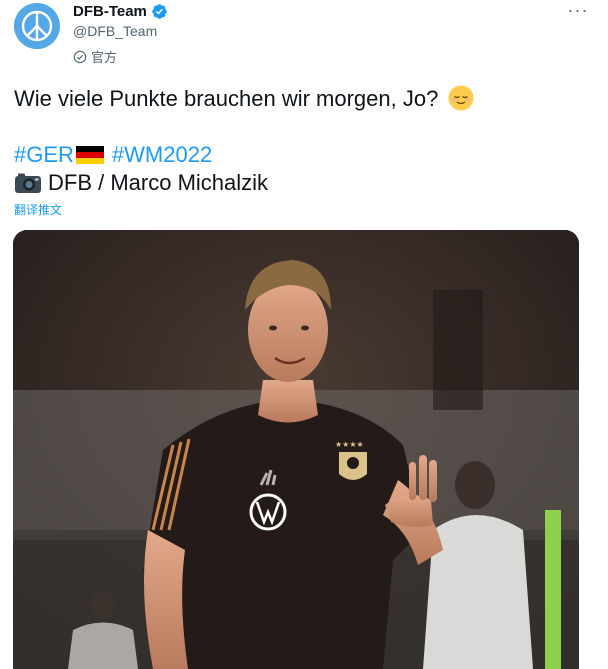  What do you see at coordinates (159, 11) in the screenshot?
I see `verified-badge-icon` at bounding box center [159, 11].